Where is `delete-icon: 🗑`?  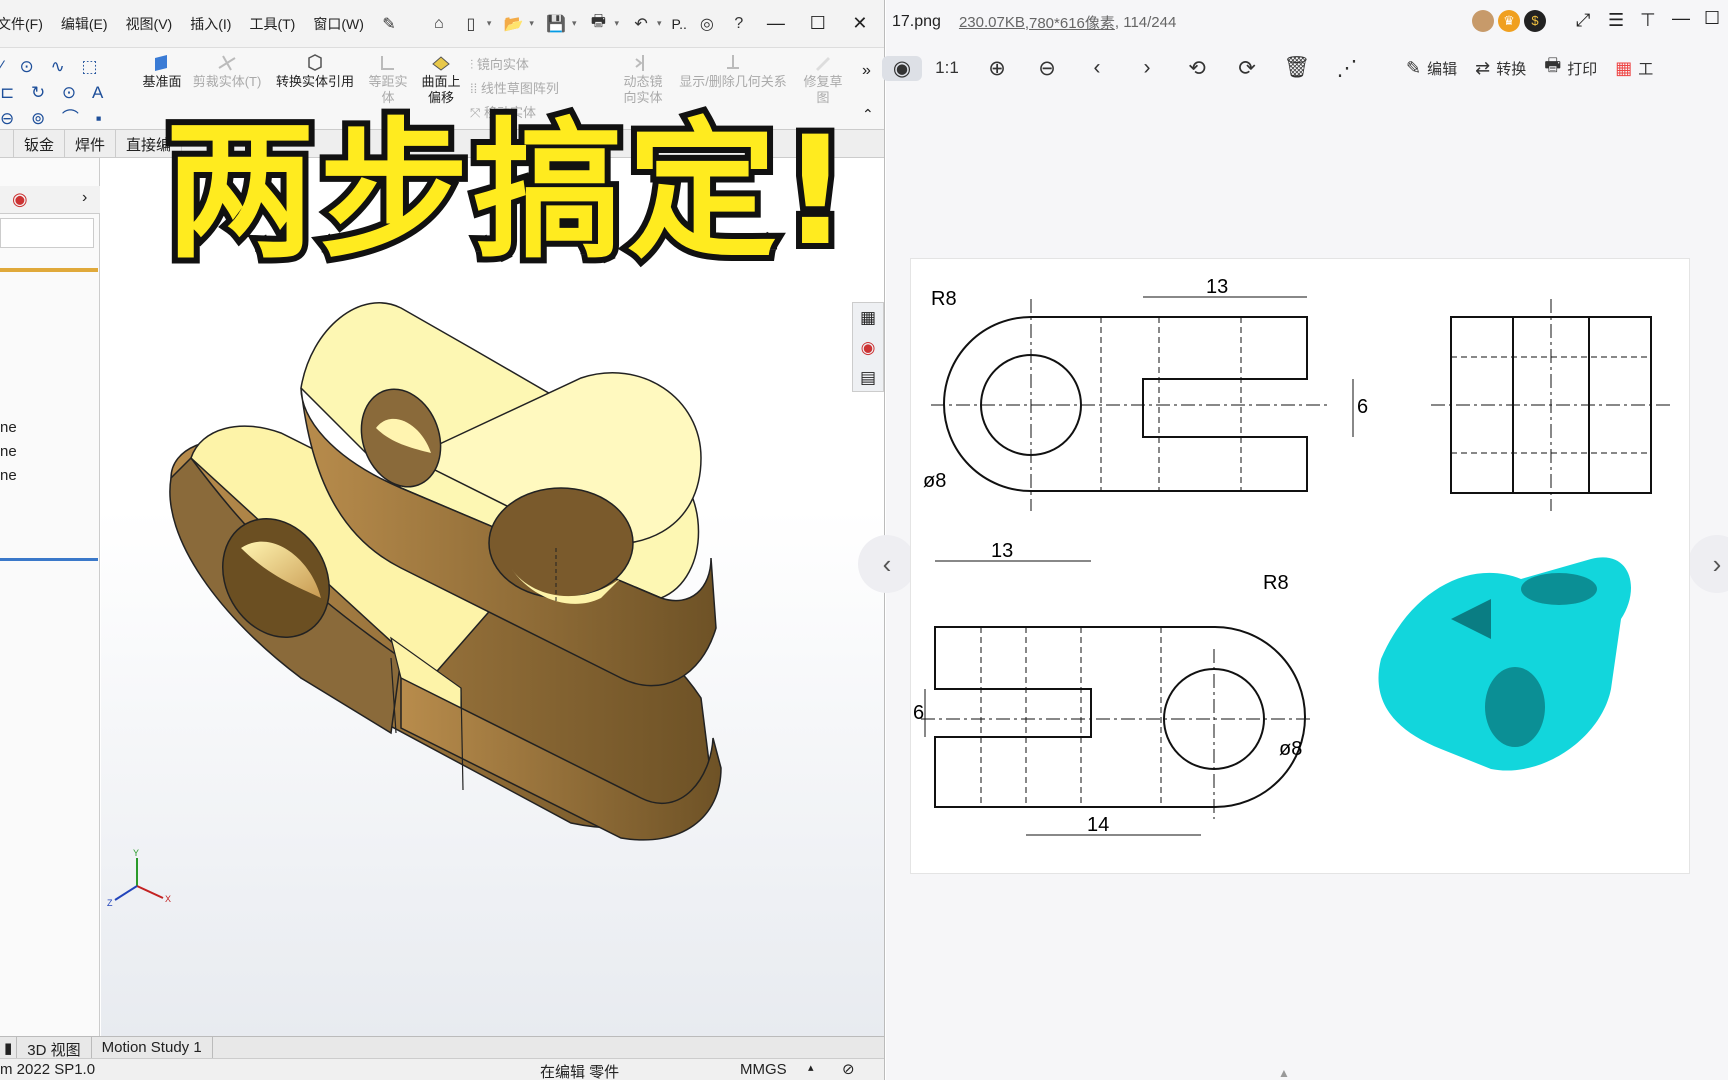 delete-icon: 🗑 is located at coordinates (1297, 68).